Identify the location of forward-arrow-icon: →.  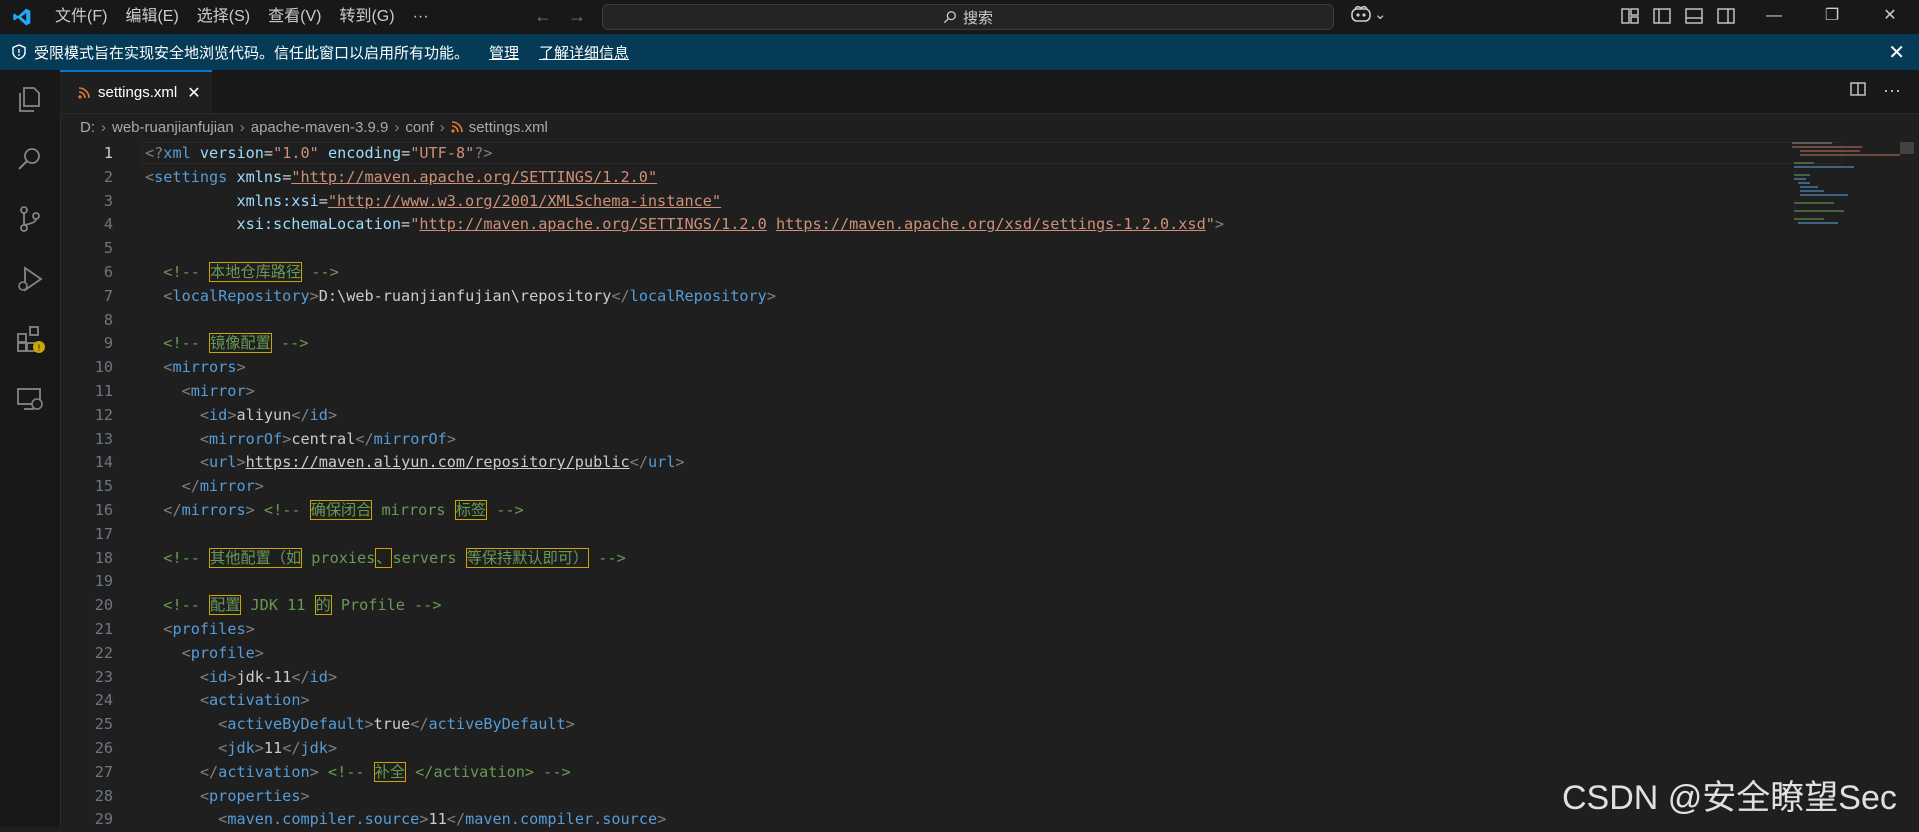
(577, 16).